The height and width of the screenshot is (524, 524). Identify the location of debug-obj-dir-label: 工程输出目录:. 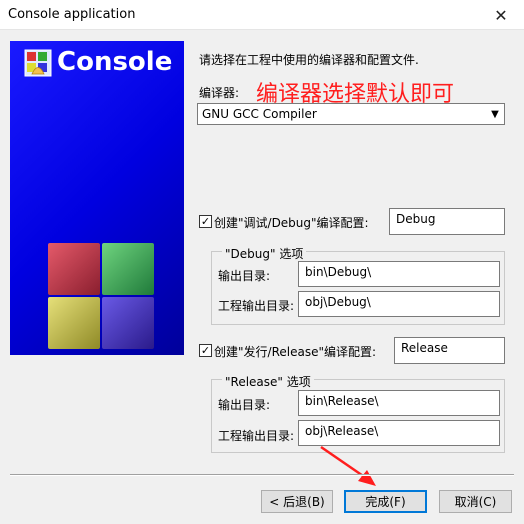
(256, 306).